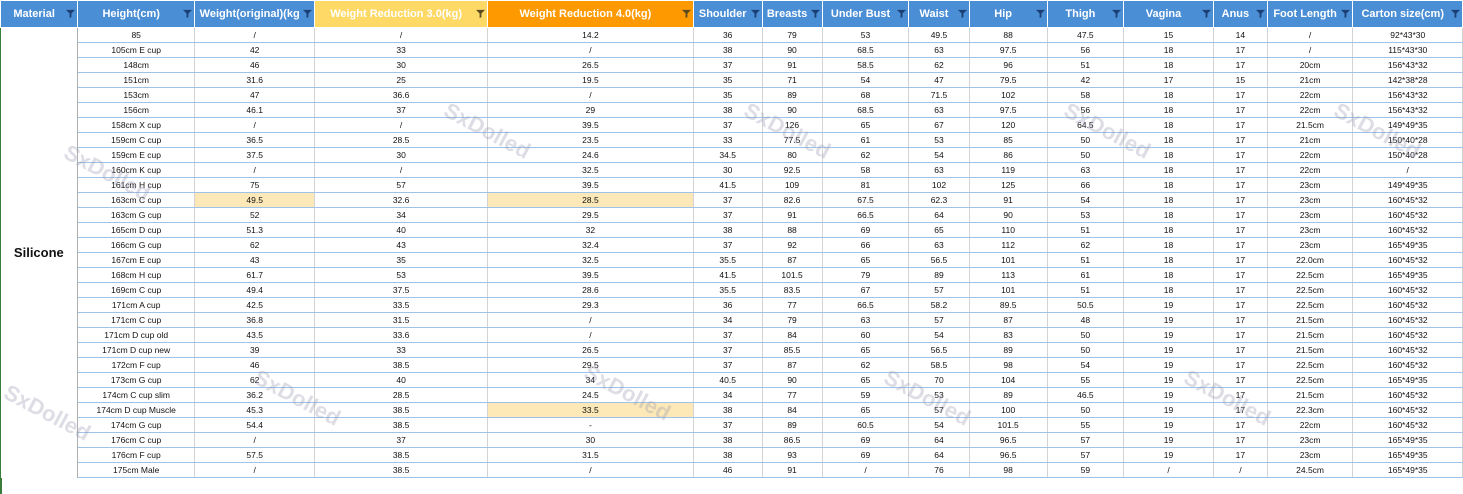 This screenshot has width=1463, height=494. Describe the element at coordinates (1310, 110) in the screenshot. I see `foot-length-cell: 22cm` at that location.